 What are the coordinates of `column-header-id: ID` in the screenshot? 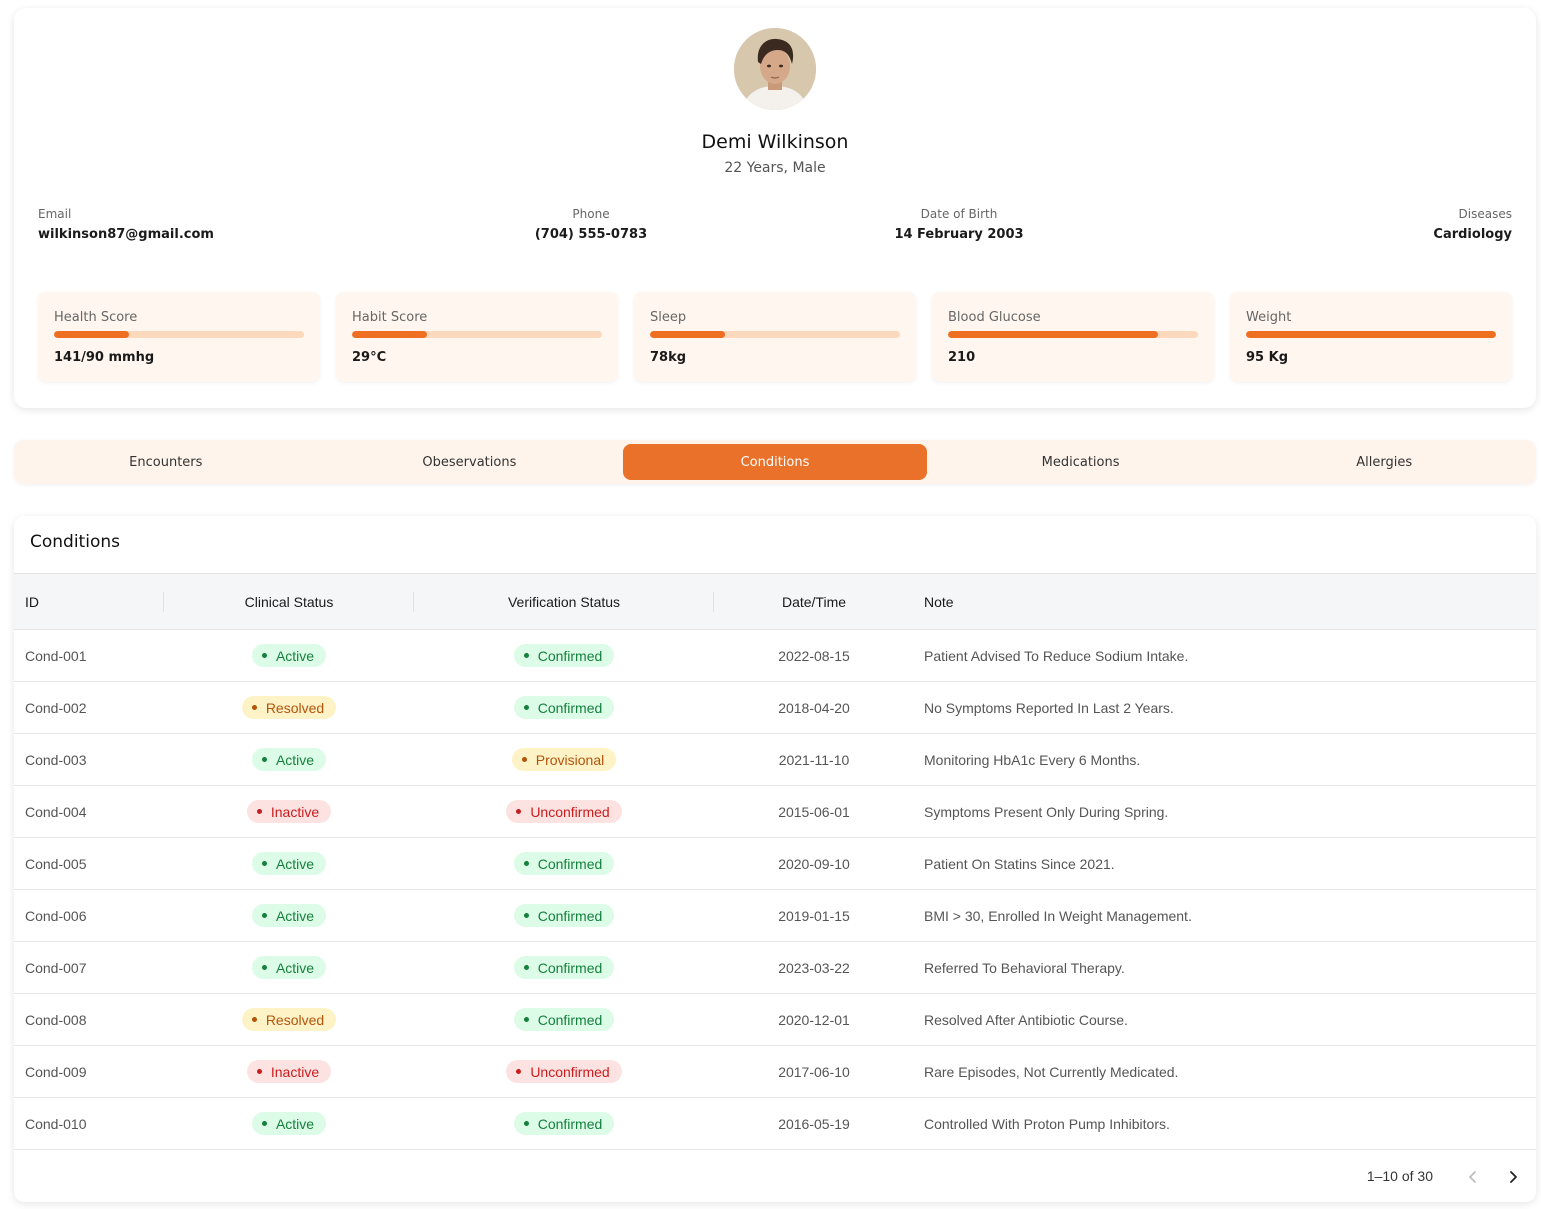 It's located at (89, 602).